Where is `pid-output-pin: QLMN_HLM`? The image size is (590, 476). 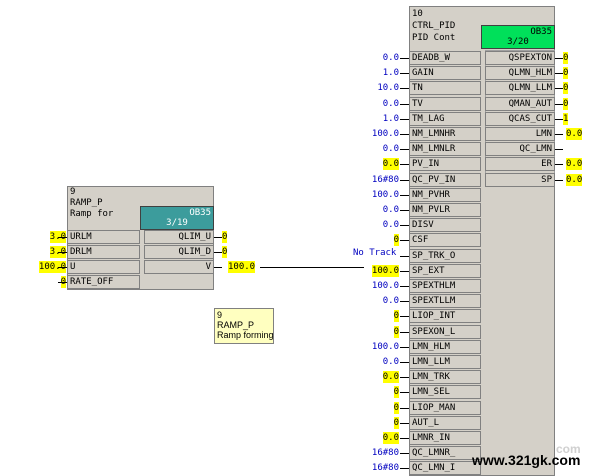
pid-output-pin: QLMN_HLM is located at coordinates (520, 73).